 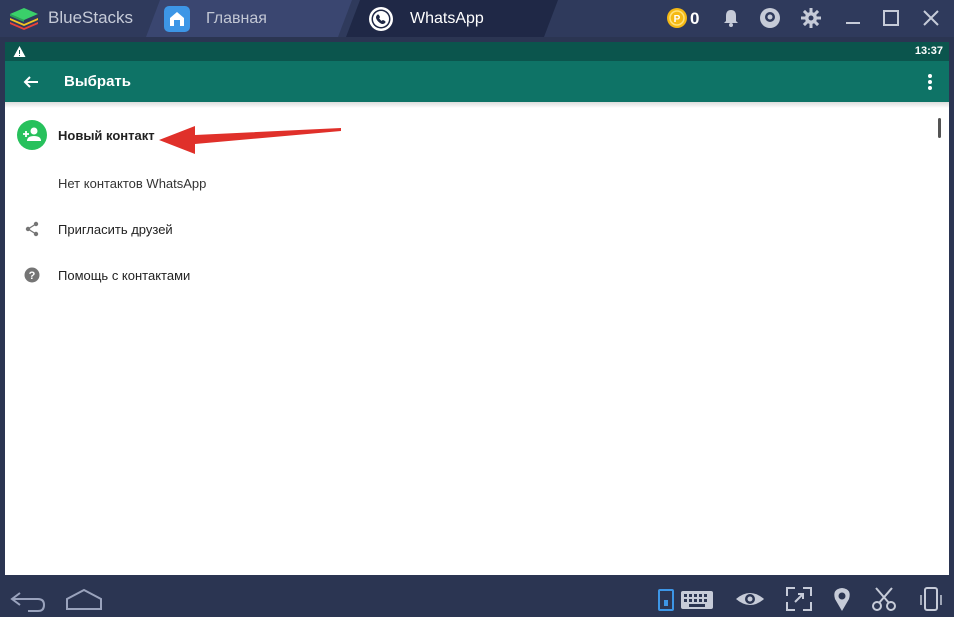 What do you see at coordinates (931, 18) in the screenshot?
I see `close-icon` at bounding box center [931, 18].